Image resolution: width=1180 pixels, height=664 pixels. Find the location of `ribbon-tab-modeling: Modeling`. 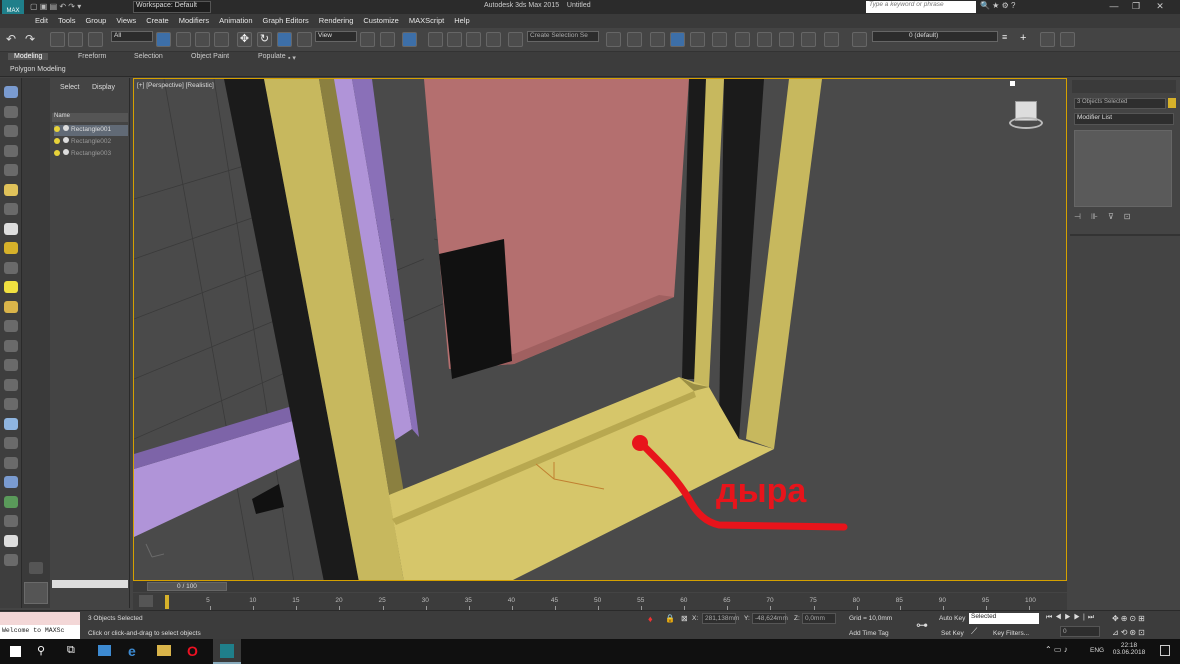

ribbon-tab-modeling: Modeling is located at coordinates (28, 56).